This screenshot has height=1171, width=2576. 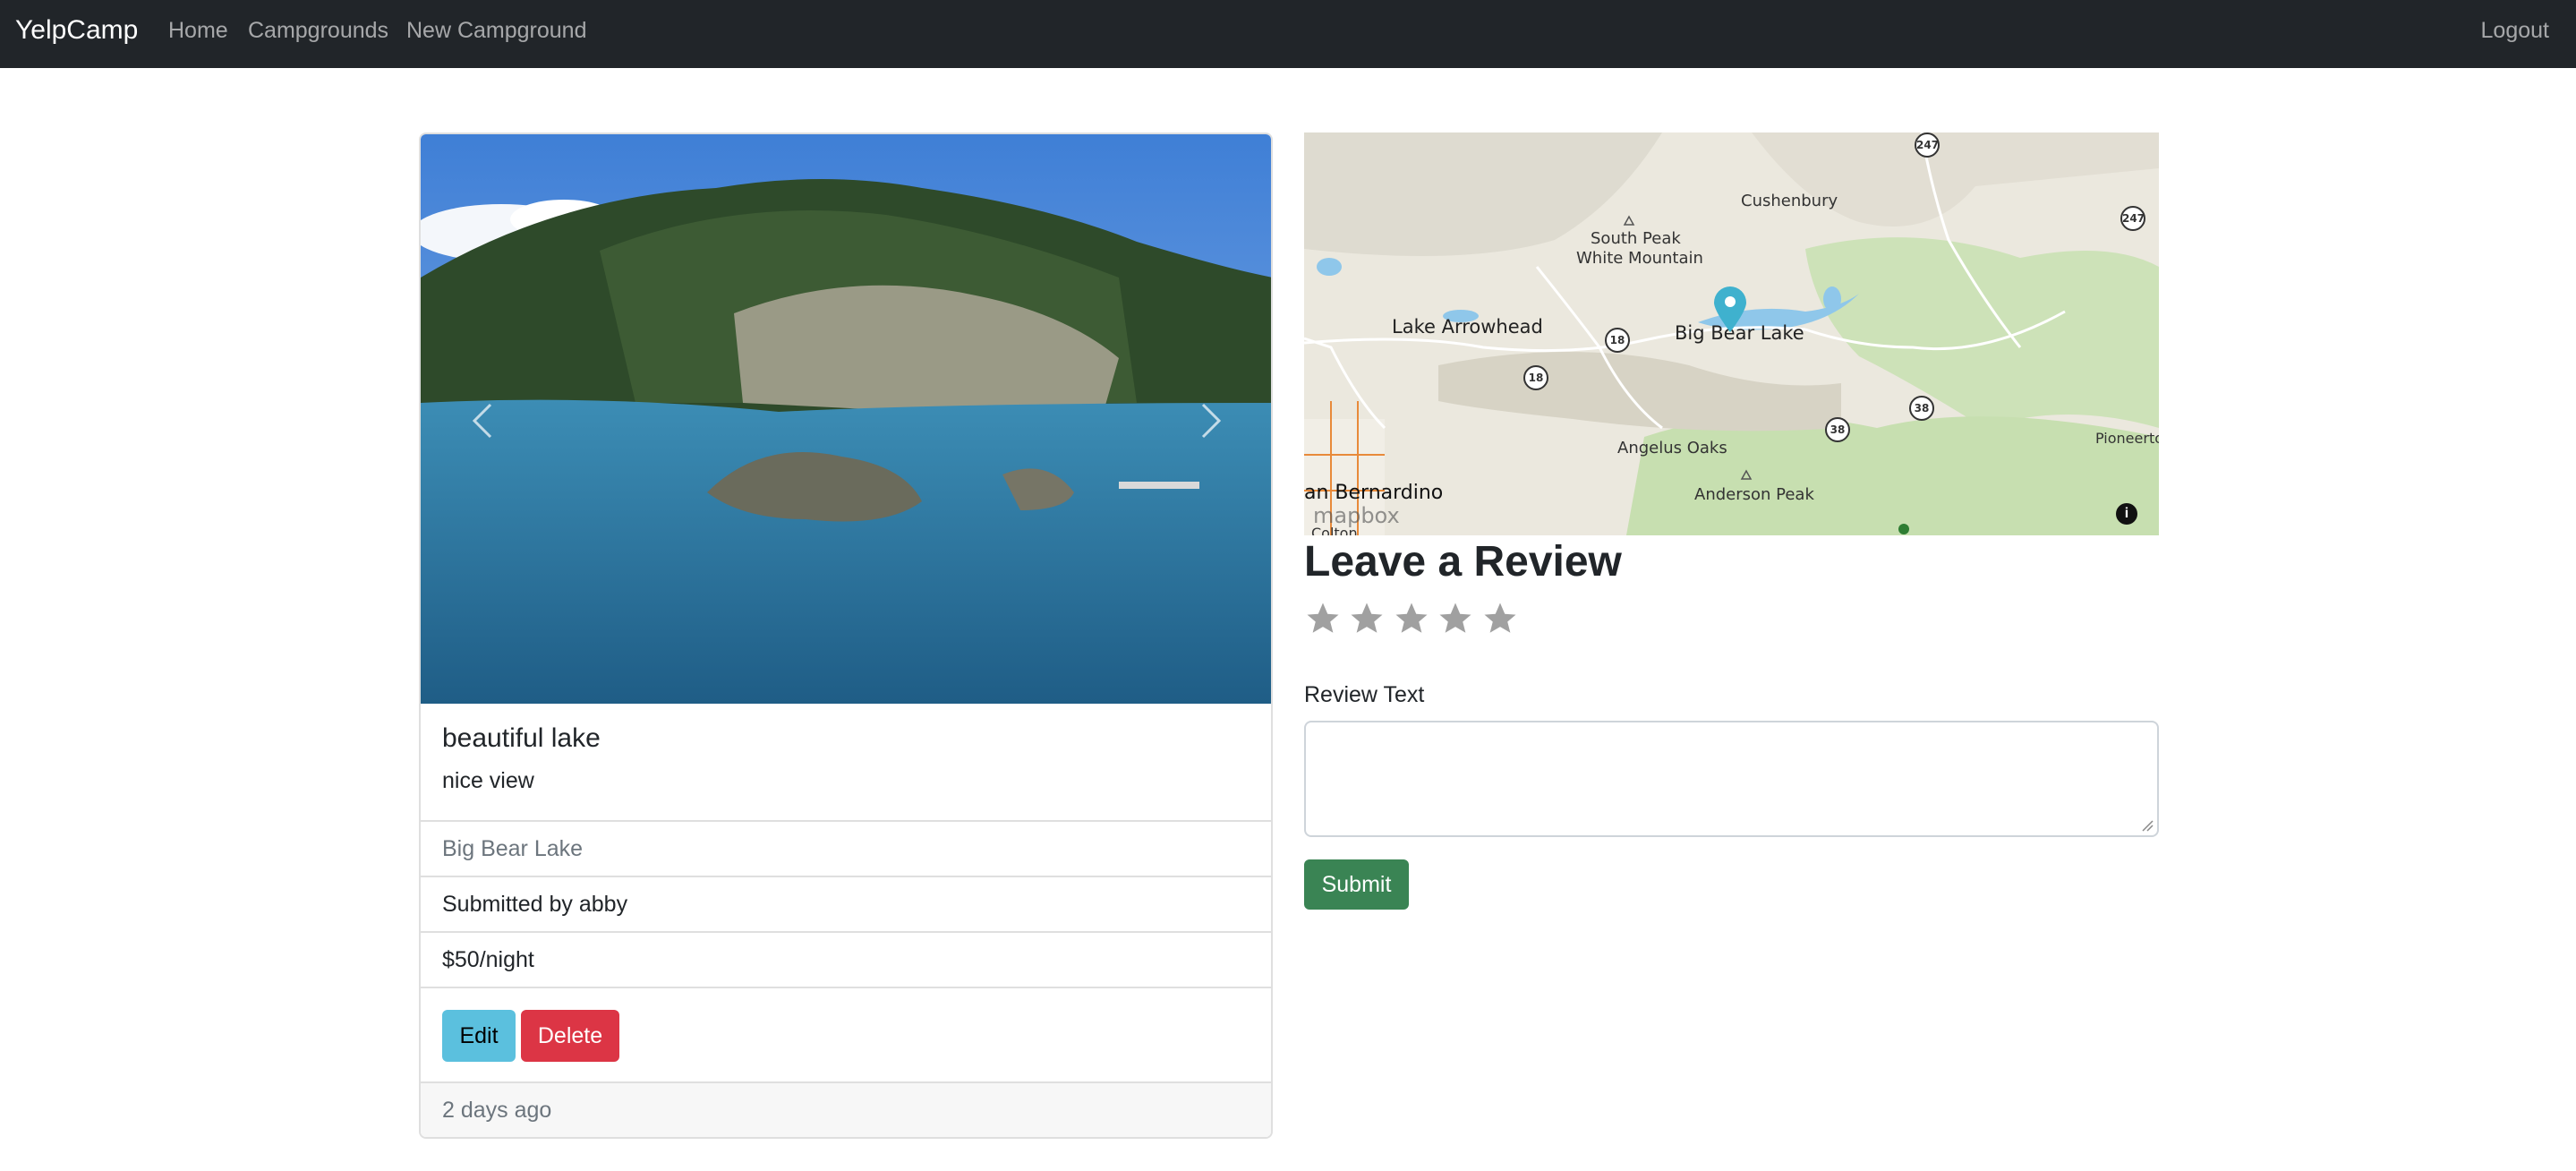 I want to click on brand-logo: YelpCamp, so click(x=76, y=31).